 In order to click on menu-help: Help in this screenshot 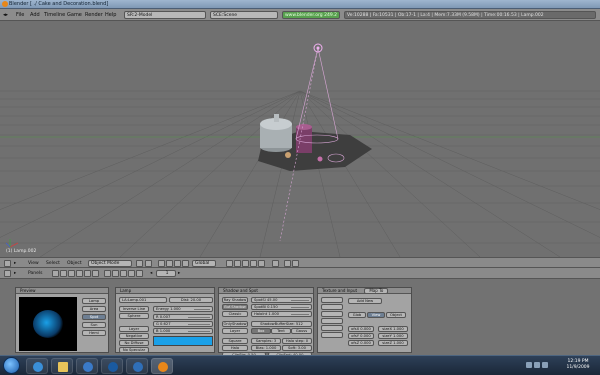, I will do `click(110, 15)`.